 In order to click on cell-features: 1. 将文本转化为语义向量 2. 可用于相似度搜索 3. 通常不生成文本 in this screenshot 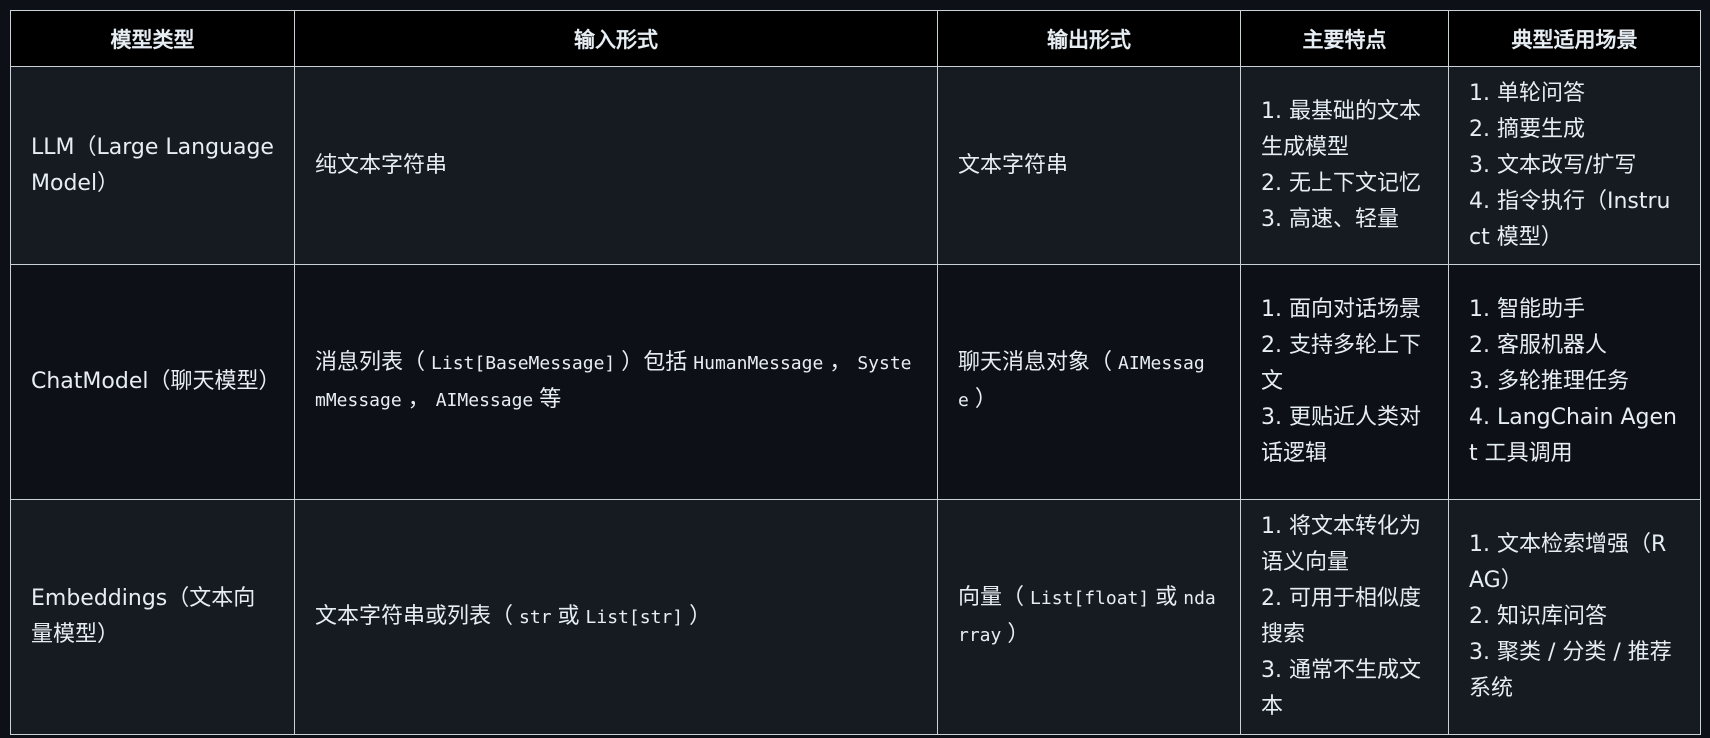, I will do `click(1344, 617)`.